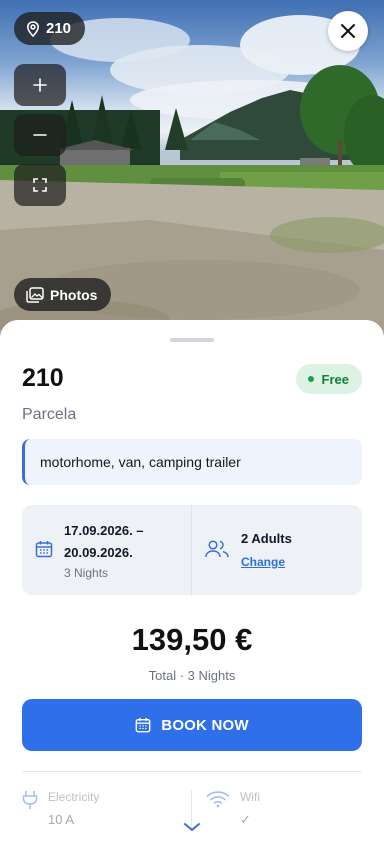 The width and height of the screenshot is (384, 845). I want to click on images-icon, so click(35, 294).